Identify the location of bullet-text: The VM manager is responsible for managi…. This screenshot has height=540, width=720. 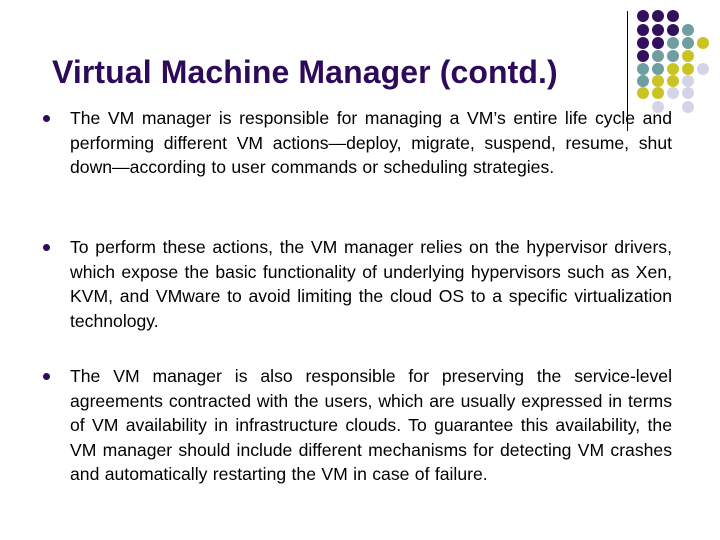
(371, 142).